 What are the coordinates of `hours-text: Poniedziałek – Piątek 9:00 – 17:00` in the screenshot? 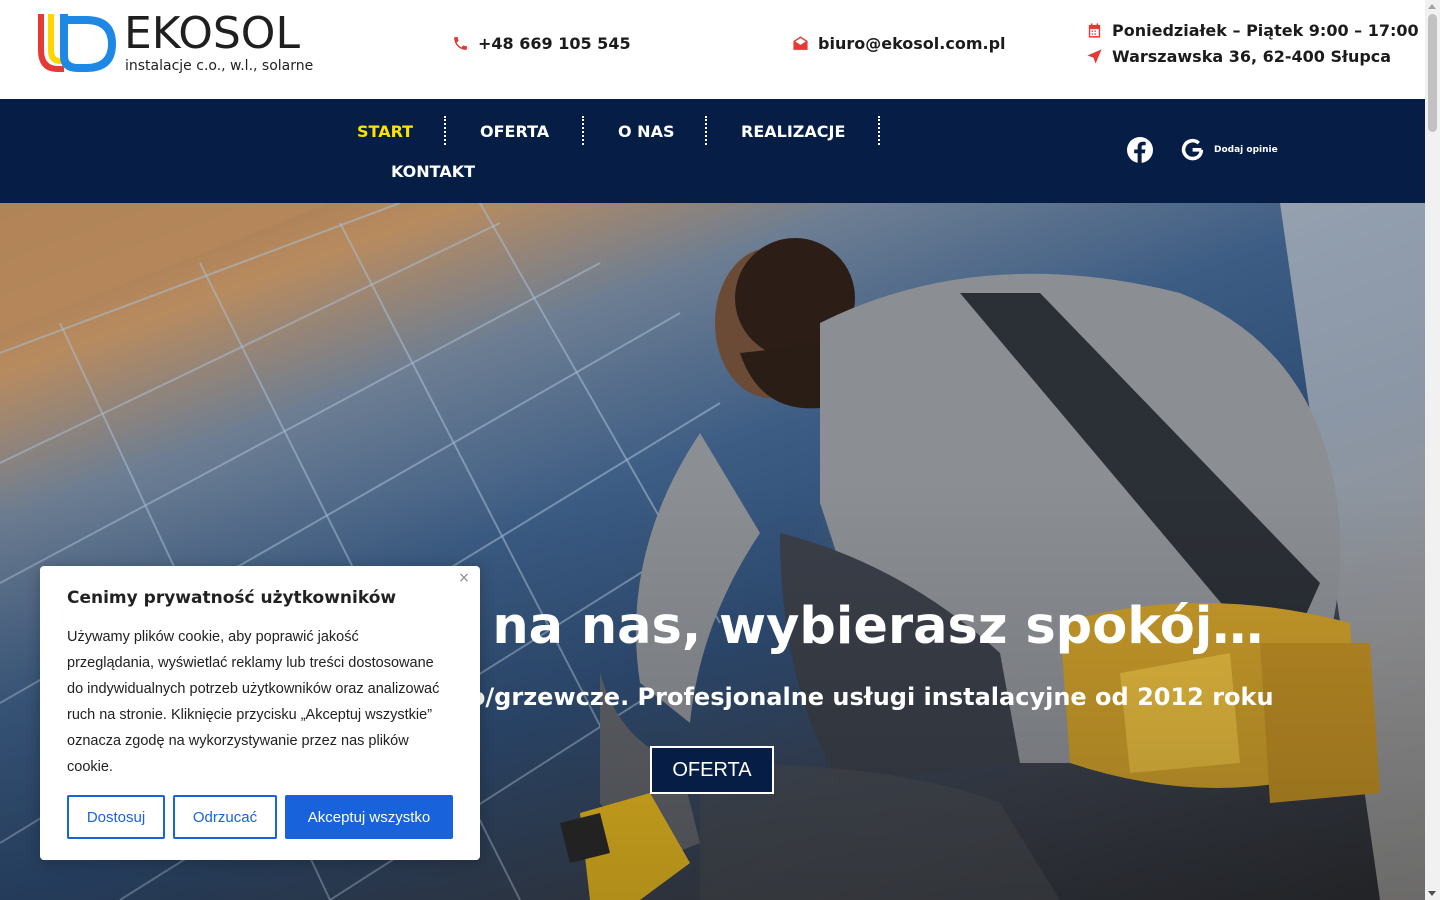 It's located at (1265, 30).